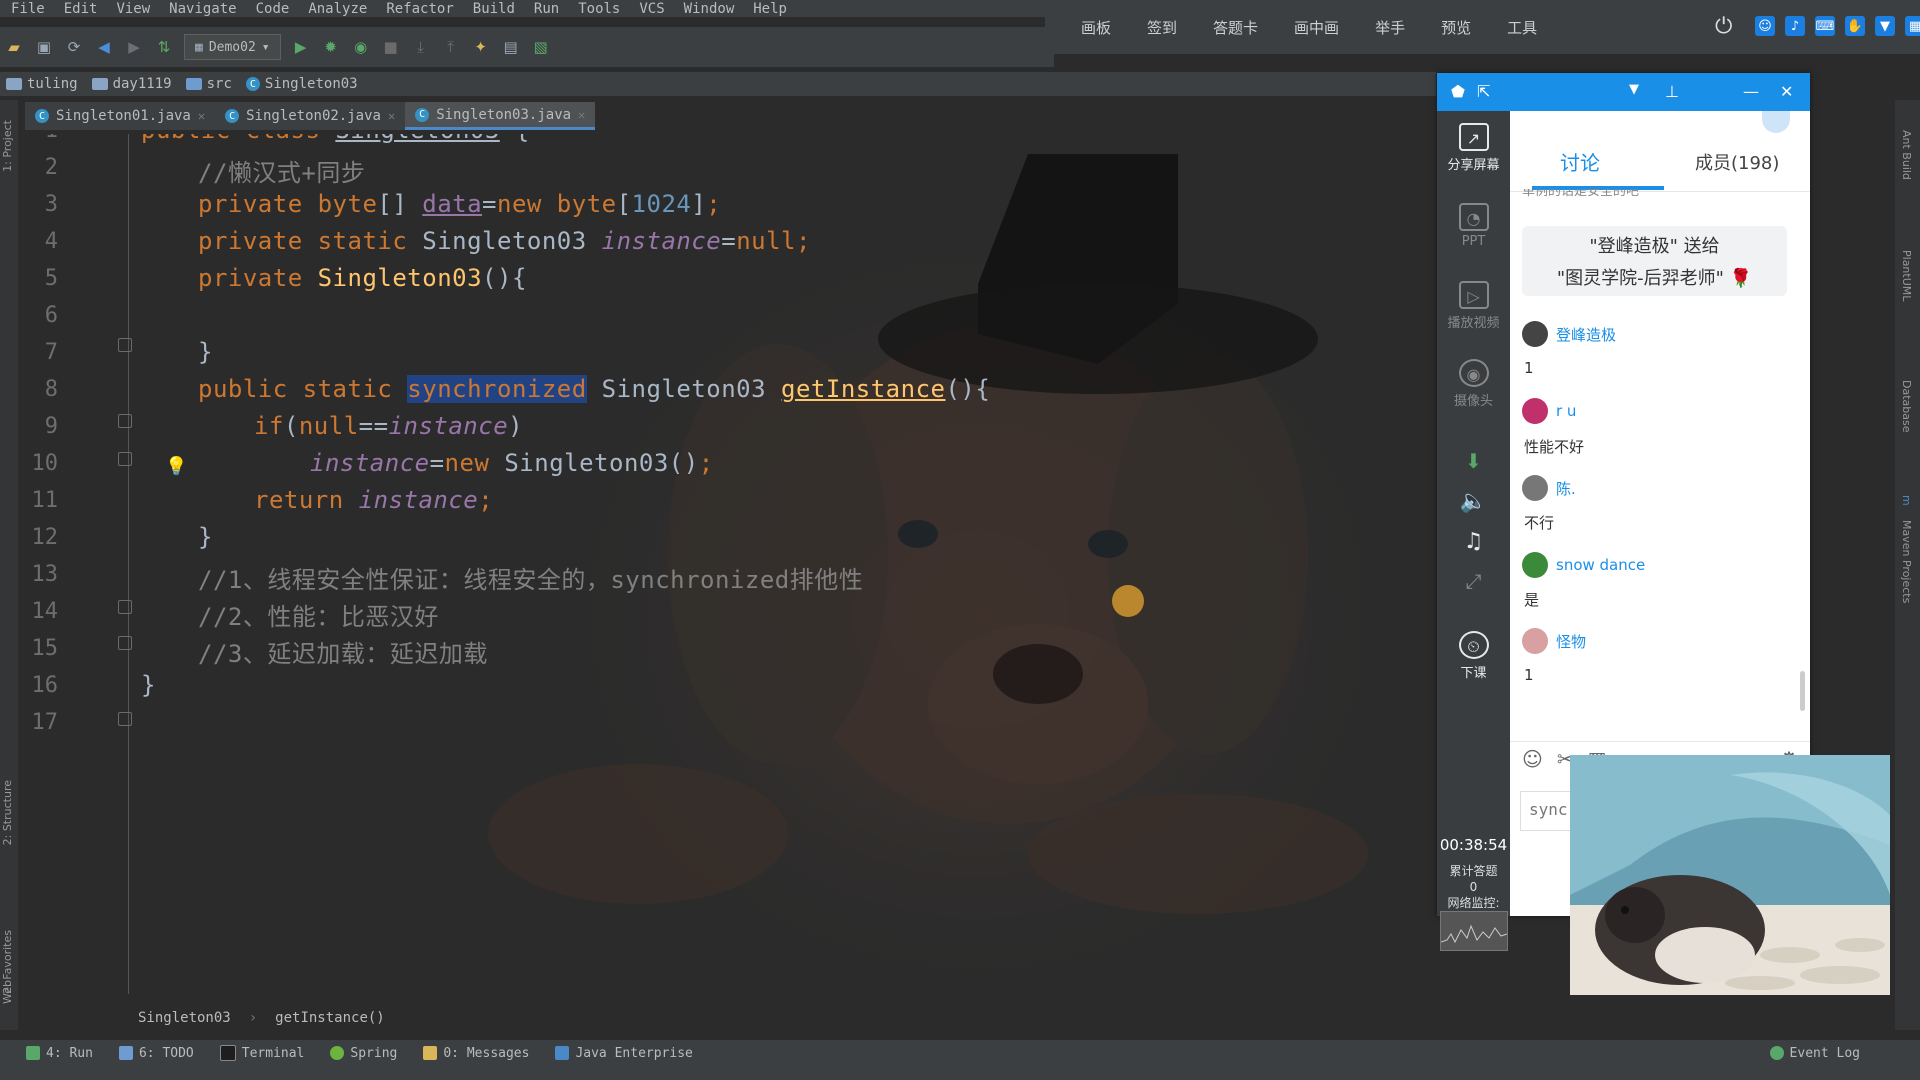 The height and width of the screenshot is (1080, 1920). I want to click on chat-user: snow dance, so click(1583, 565).